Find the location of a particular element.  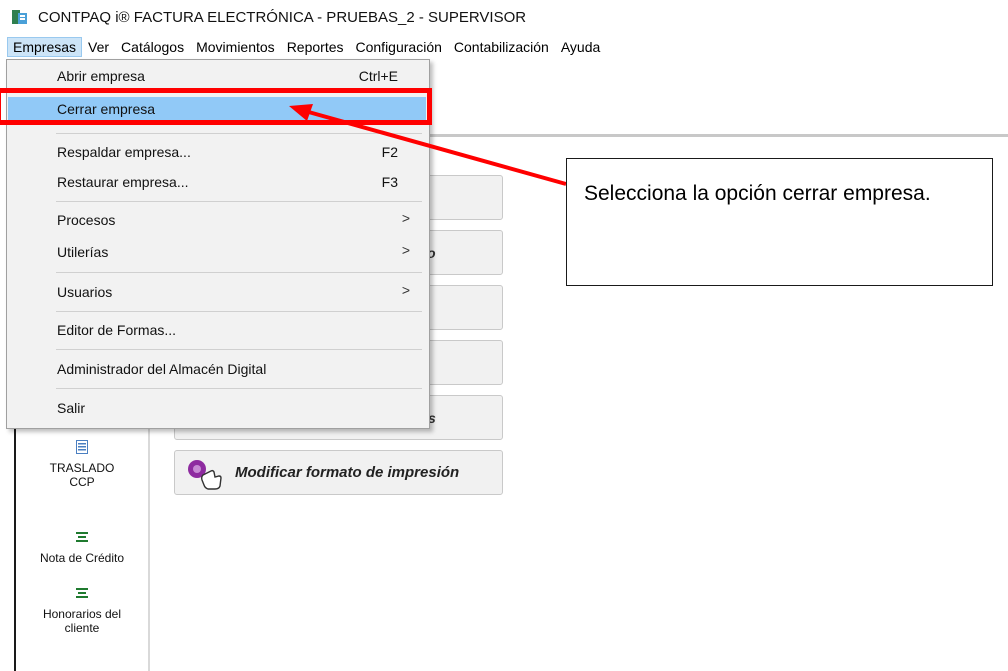

annotation-arrow is located at coordinates (428, 145).